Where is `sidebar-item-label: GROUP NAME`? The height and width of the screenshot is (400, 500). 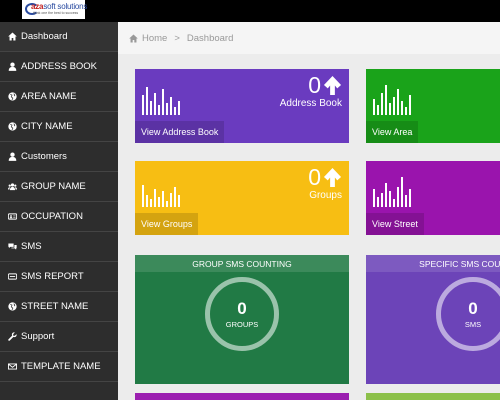 sidebar-item-label: GROUP NAME is located at coordinates (53, 186).